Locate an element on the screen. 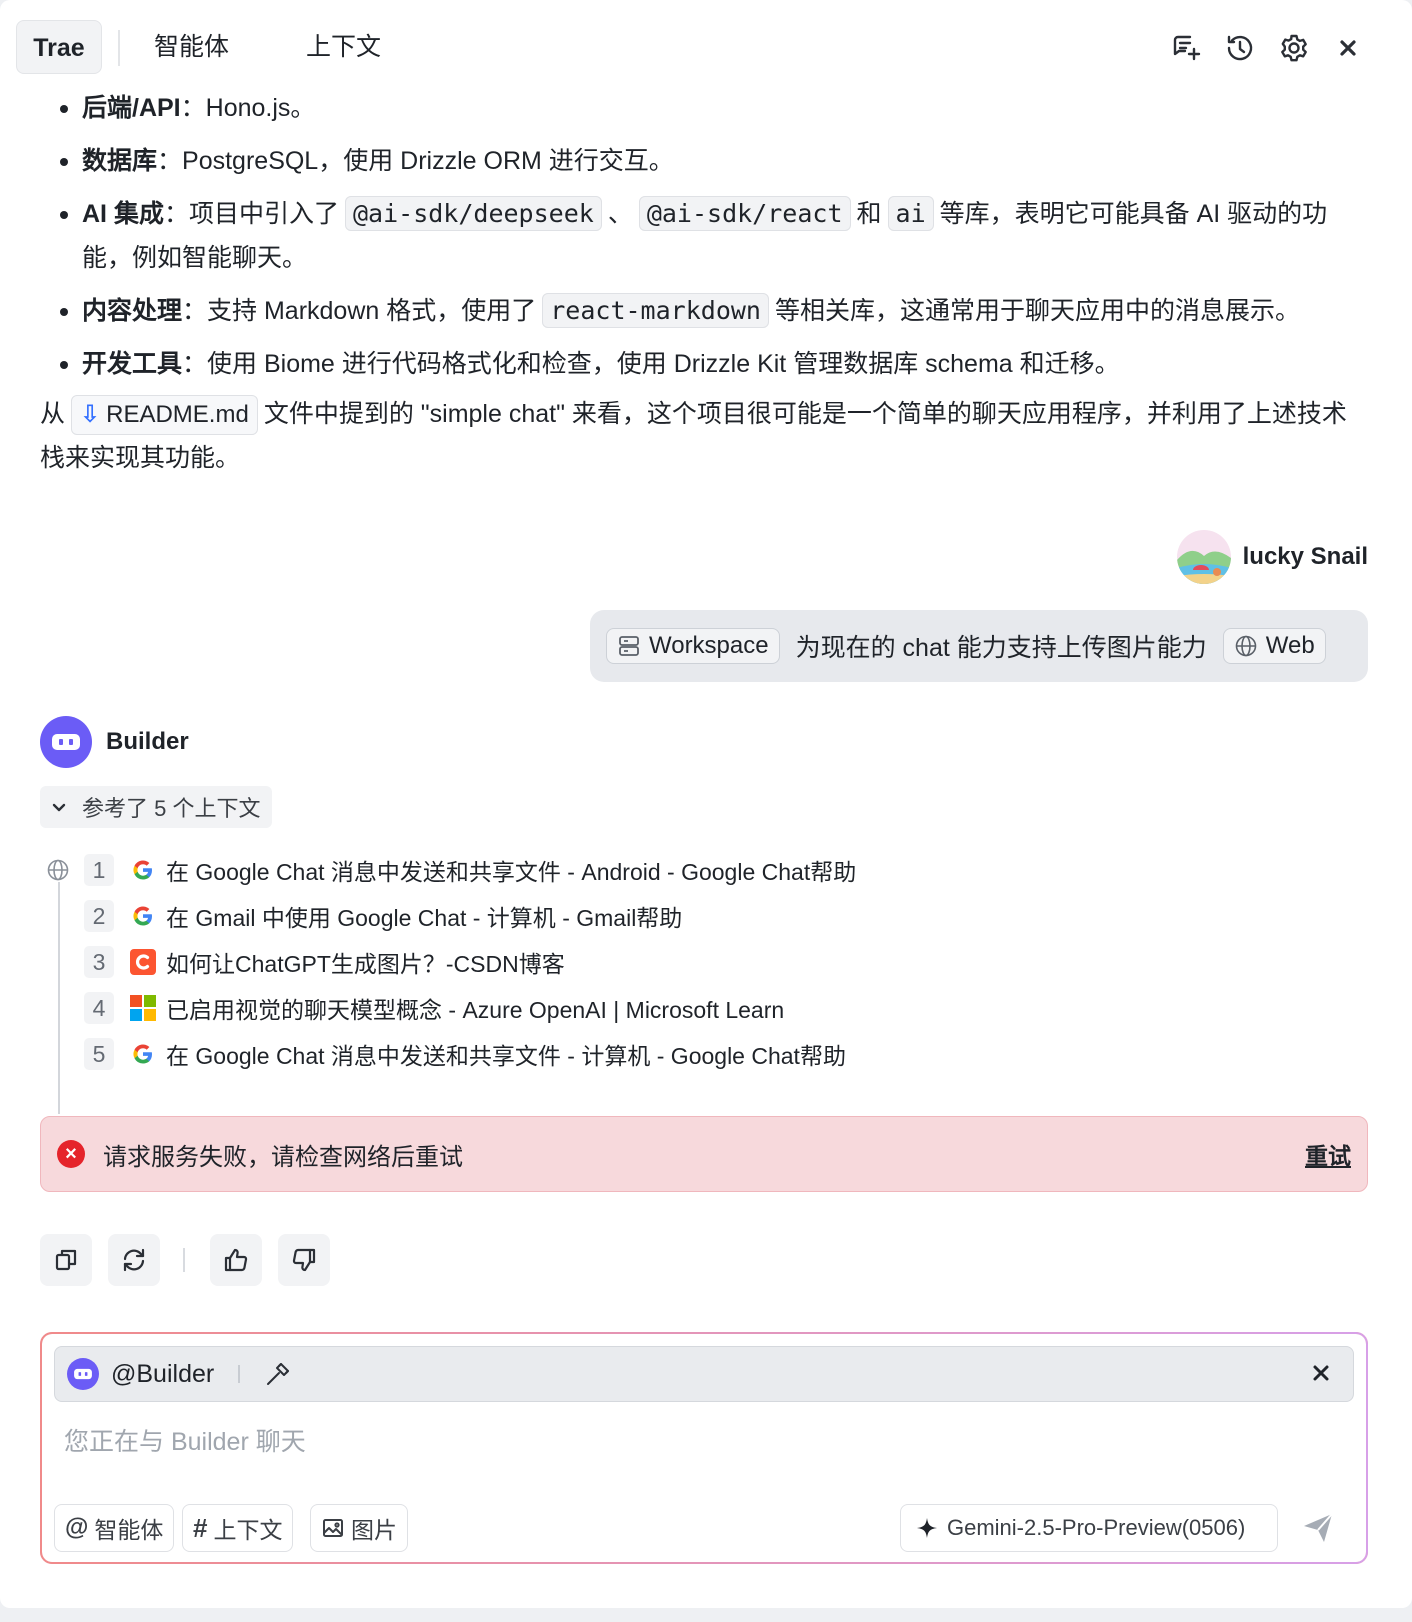  refresh-icon is located at coordinates (134, 1260).